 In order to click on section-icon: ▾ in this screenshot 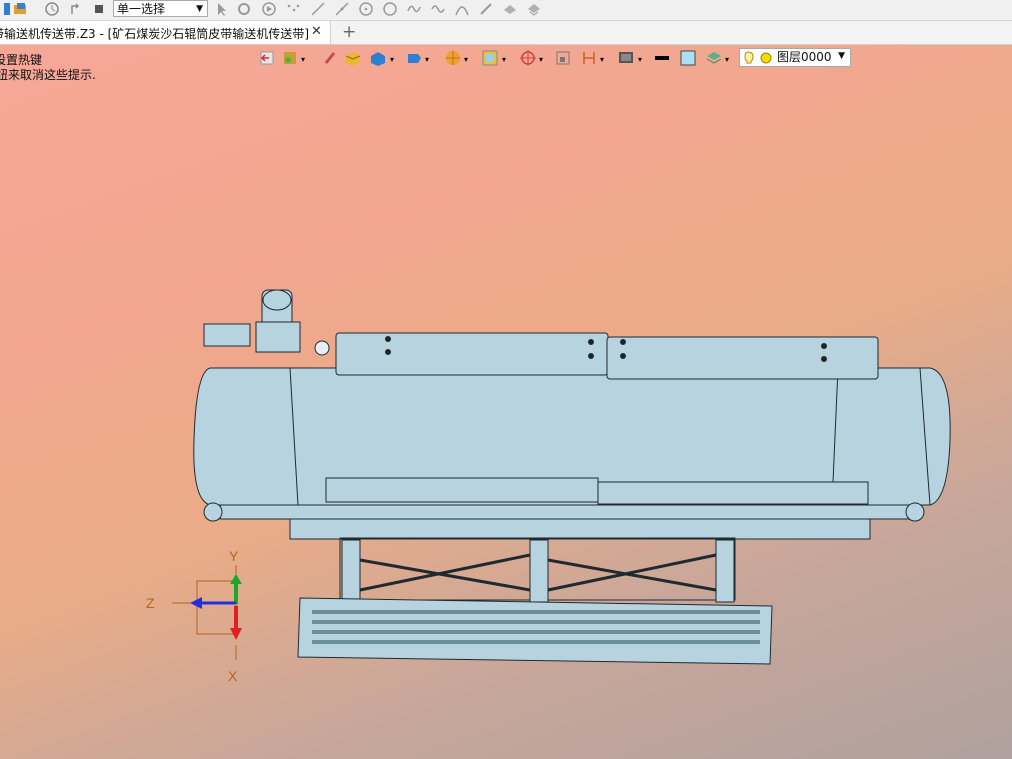, I will do `click(457, 58)`.